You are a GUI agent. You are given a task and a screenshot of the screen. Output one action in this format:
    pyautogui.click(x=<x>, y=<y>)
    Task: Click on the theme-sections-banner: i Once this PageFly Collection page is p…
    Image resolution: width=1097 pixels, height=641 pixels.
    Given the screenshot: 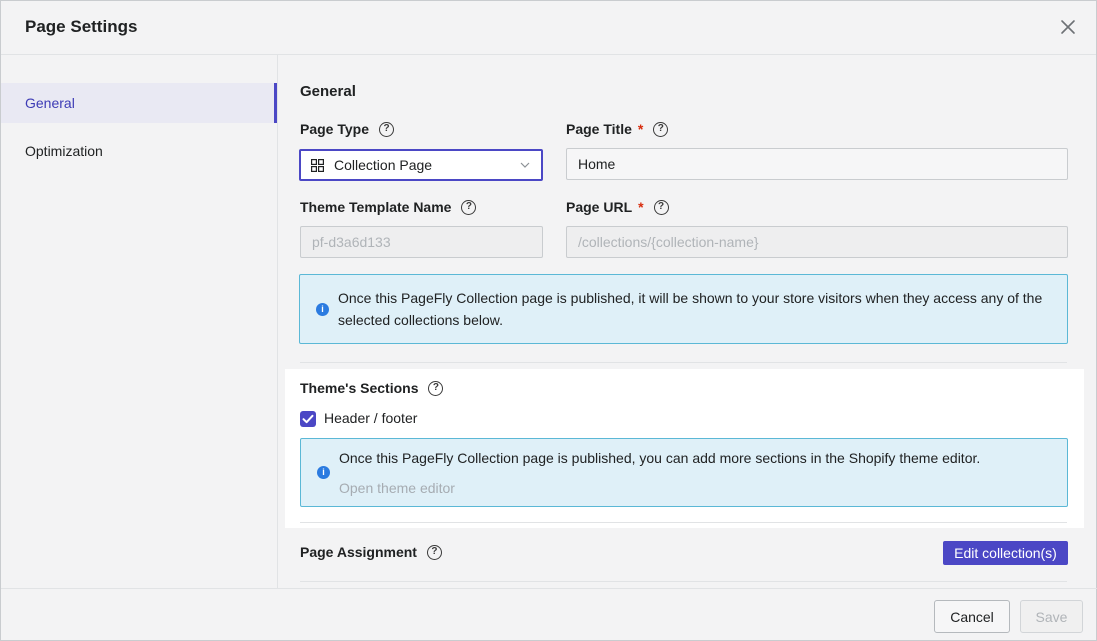 What is the action you would take?
    pyautogui.click(x=684, y=472)
    